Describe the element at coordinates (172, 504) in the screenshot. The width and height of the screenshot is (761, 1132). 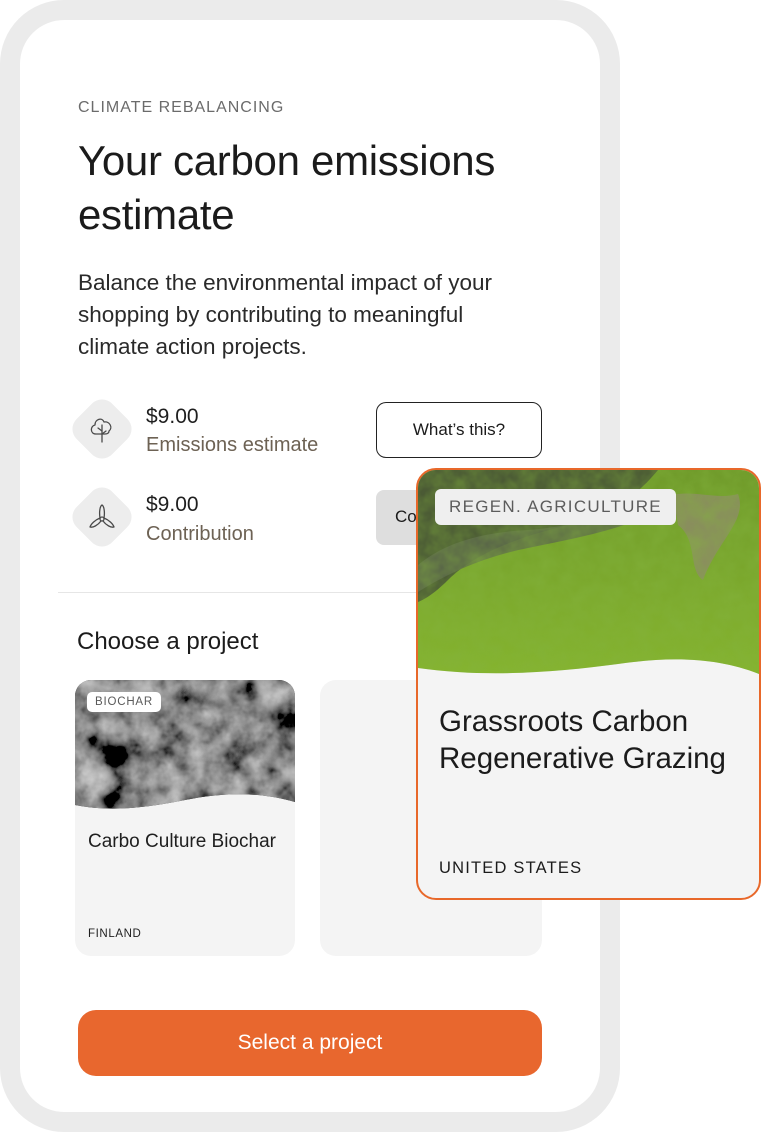
I see `contribution-amount: $9.00` at that location.